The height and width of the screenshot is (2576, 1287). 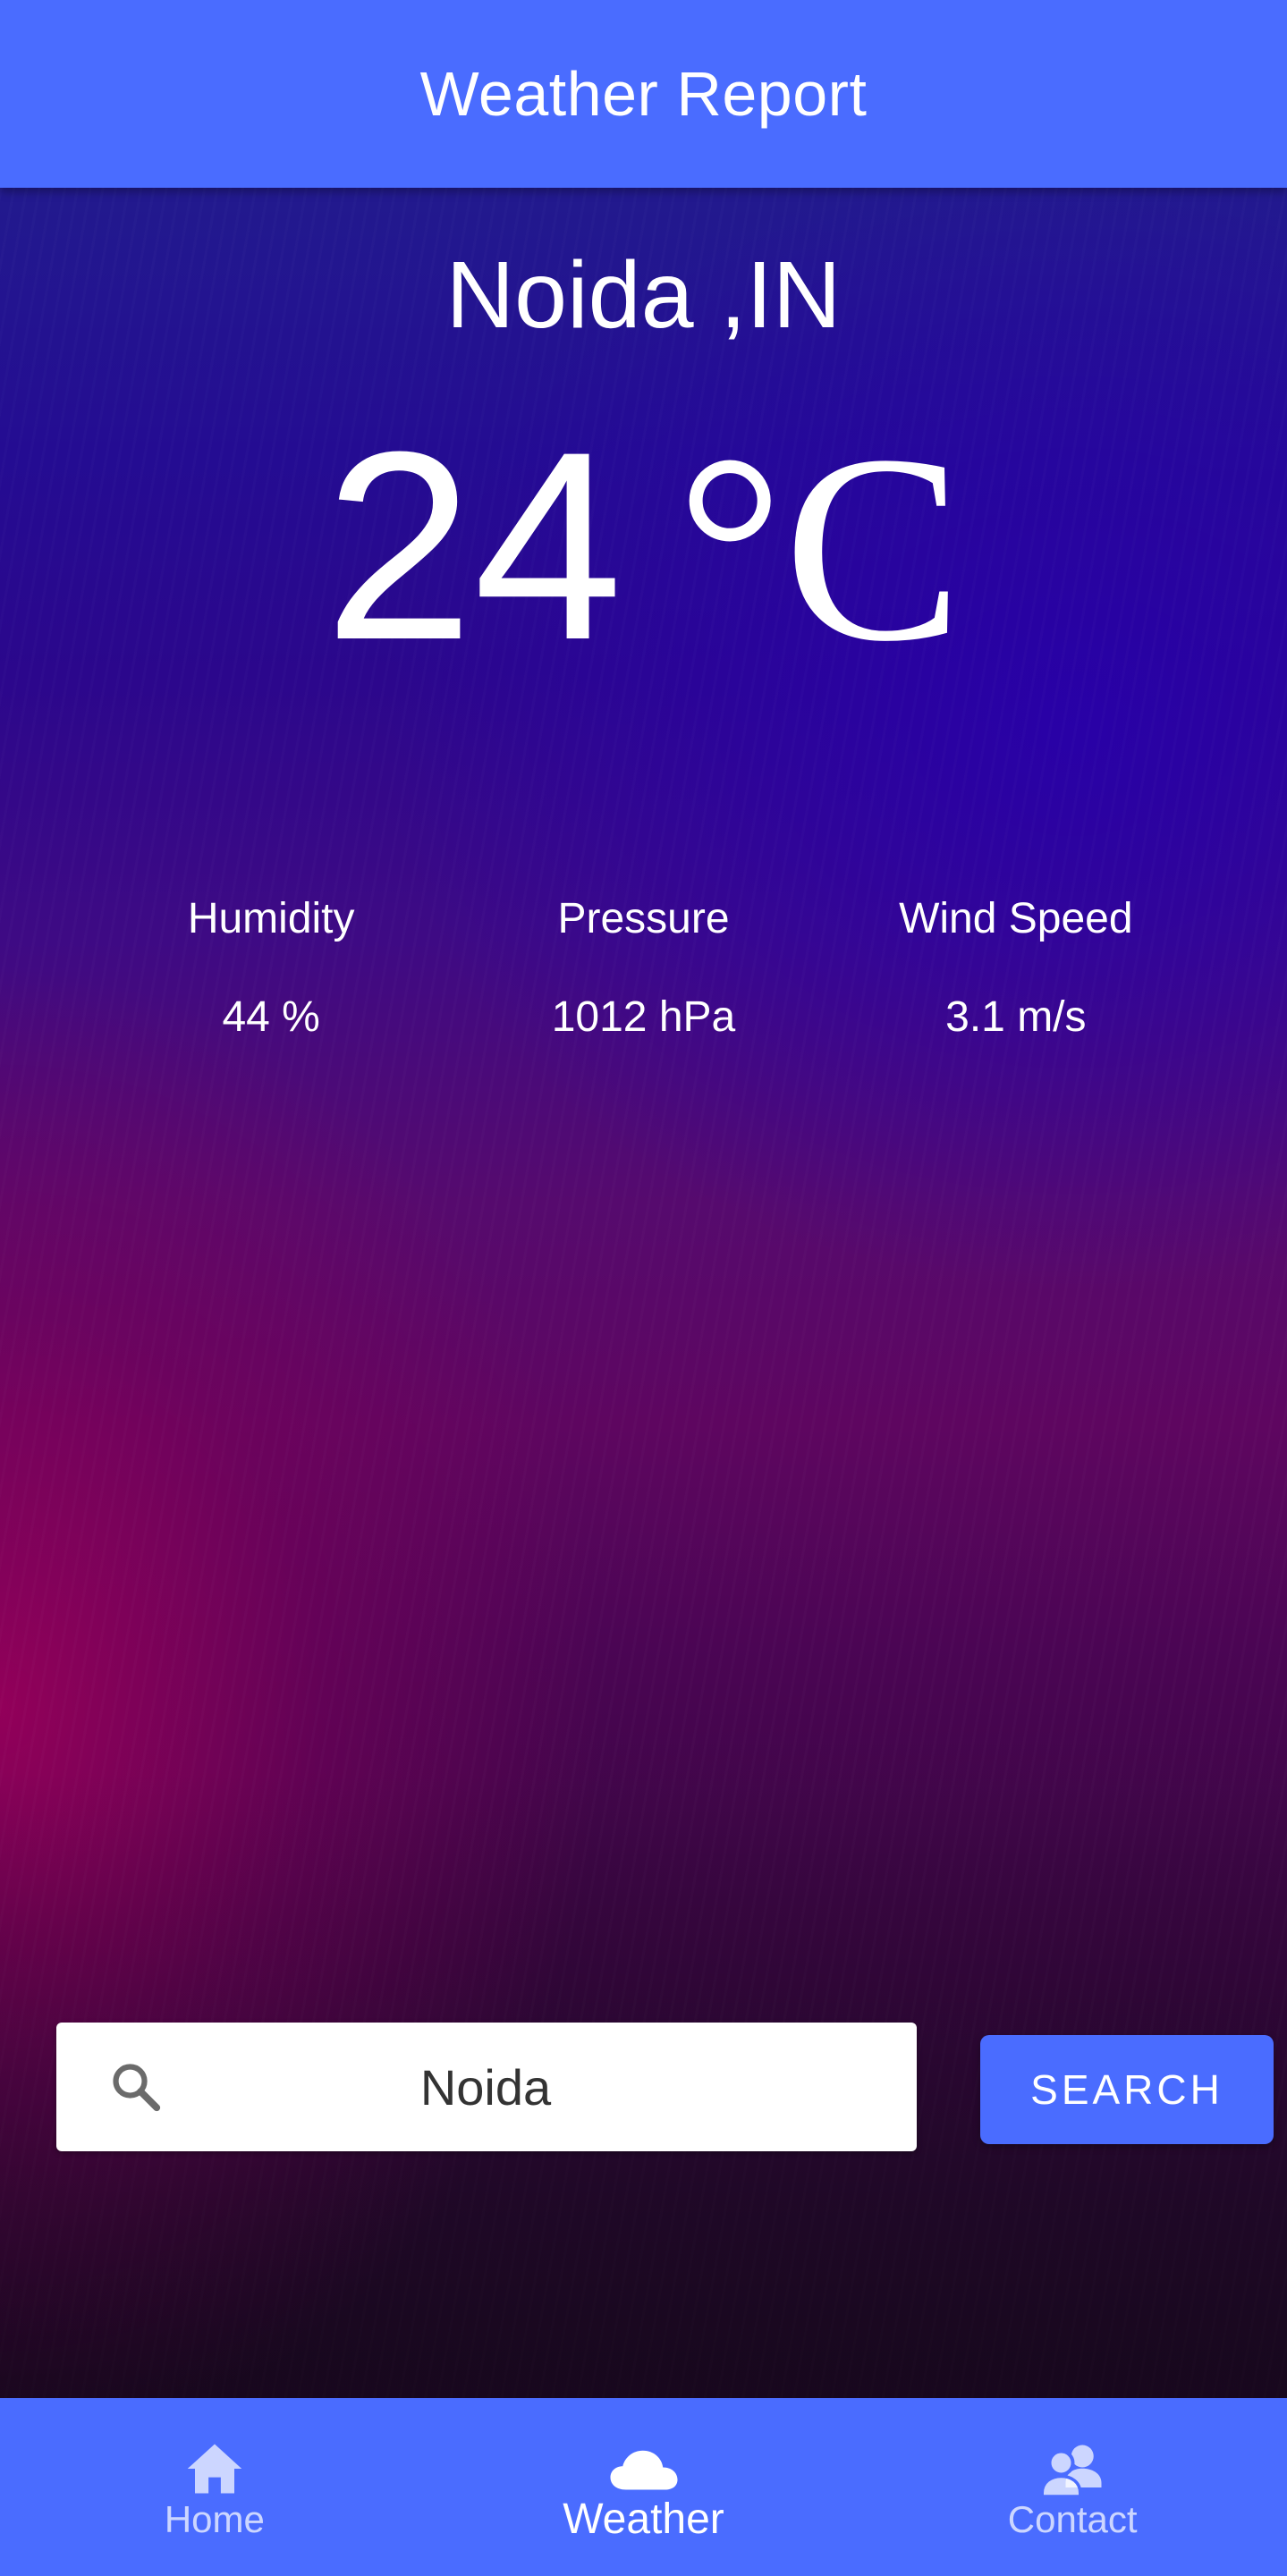 What do you see at coordinates (271, 918) in the screenshot?
I see `stat-label: Humidity` at bounding box center [271, 918].